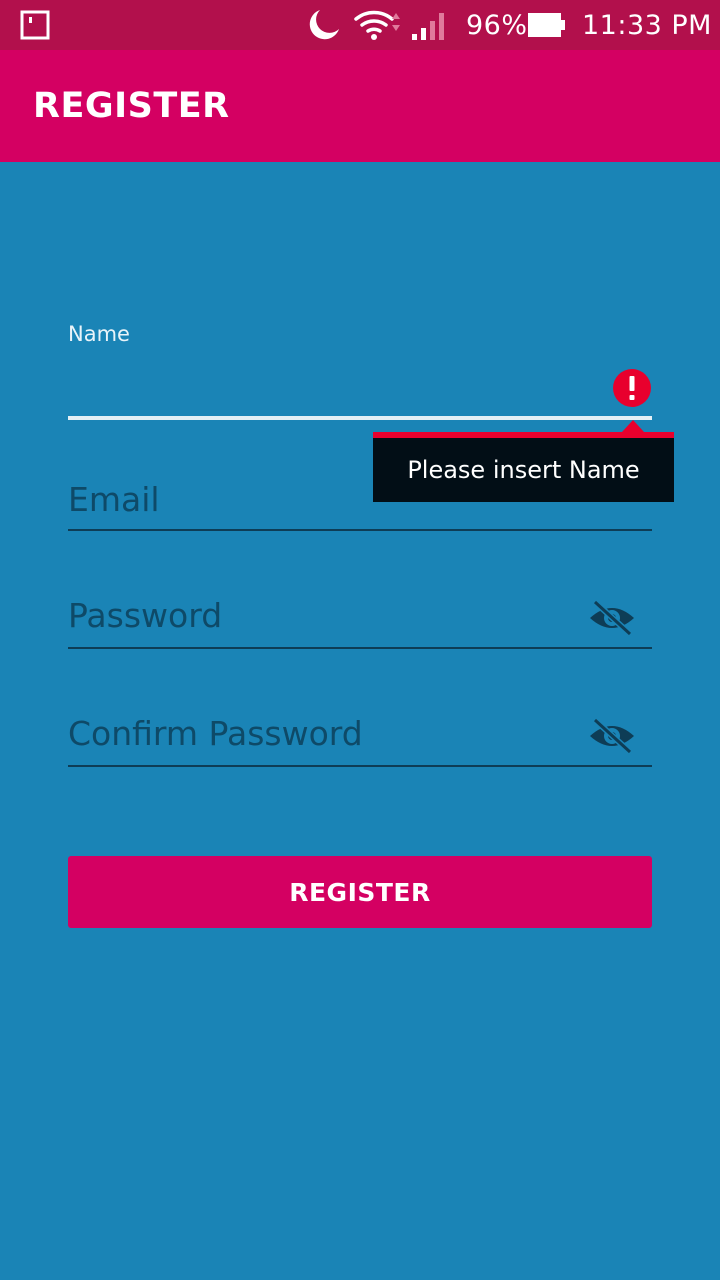 The image size is (720, 1280). What do you see at coordinates (632, 388) in the screenshot?
I see `error-icon` at bounding box center [632, 388].